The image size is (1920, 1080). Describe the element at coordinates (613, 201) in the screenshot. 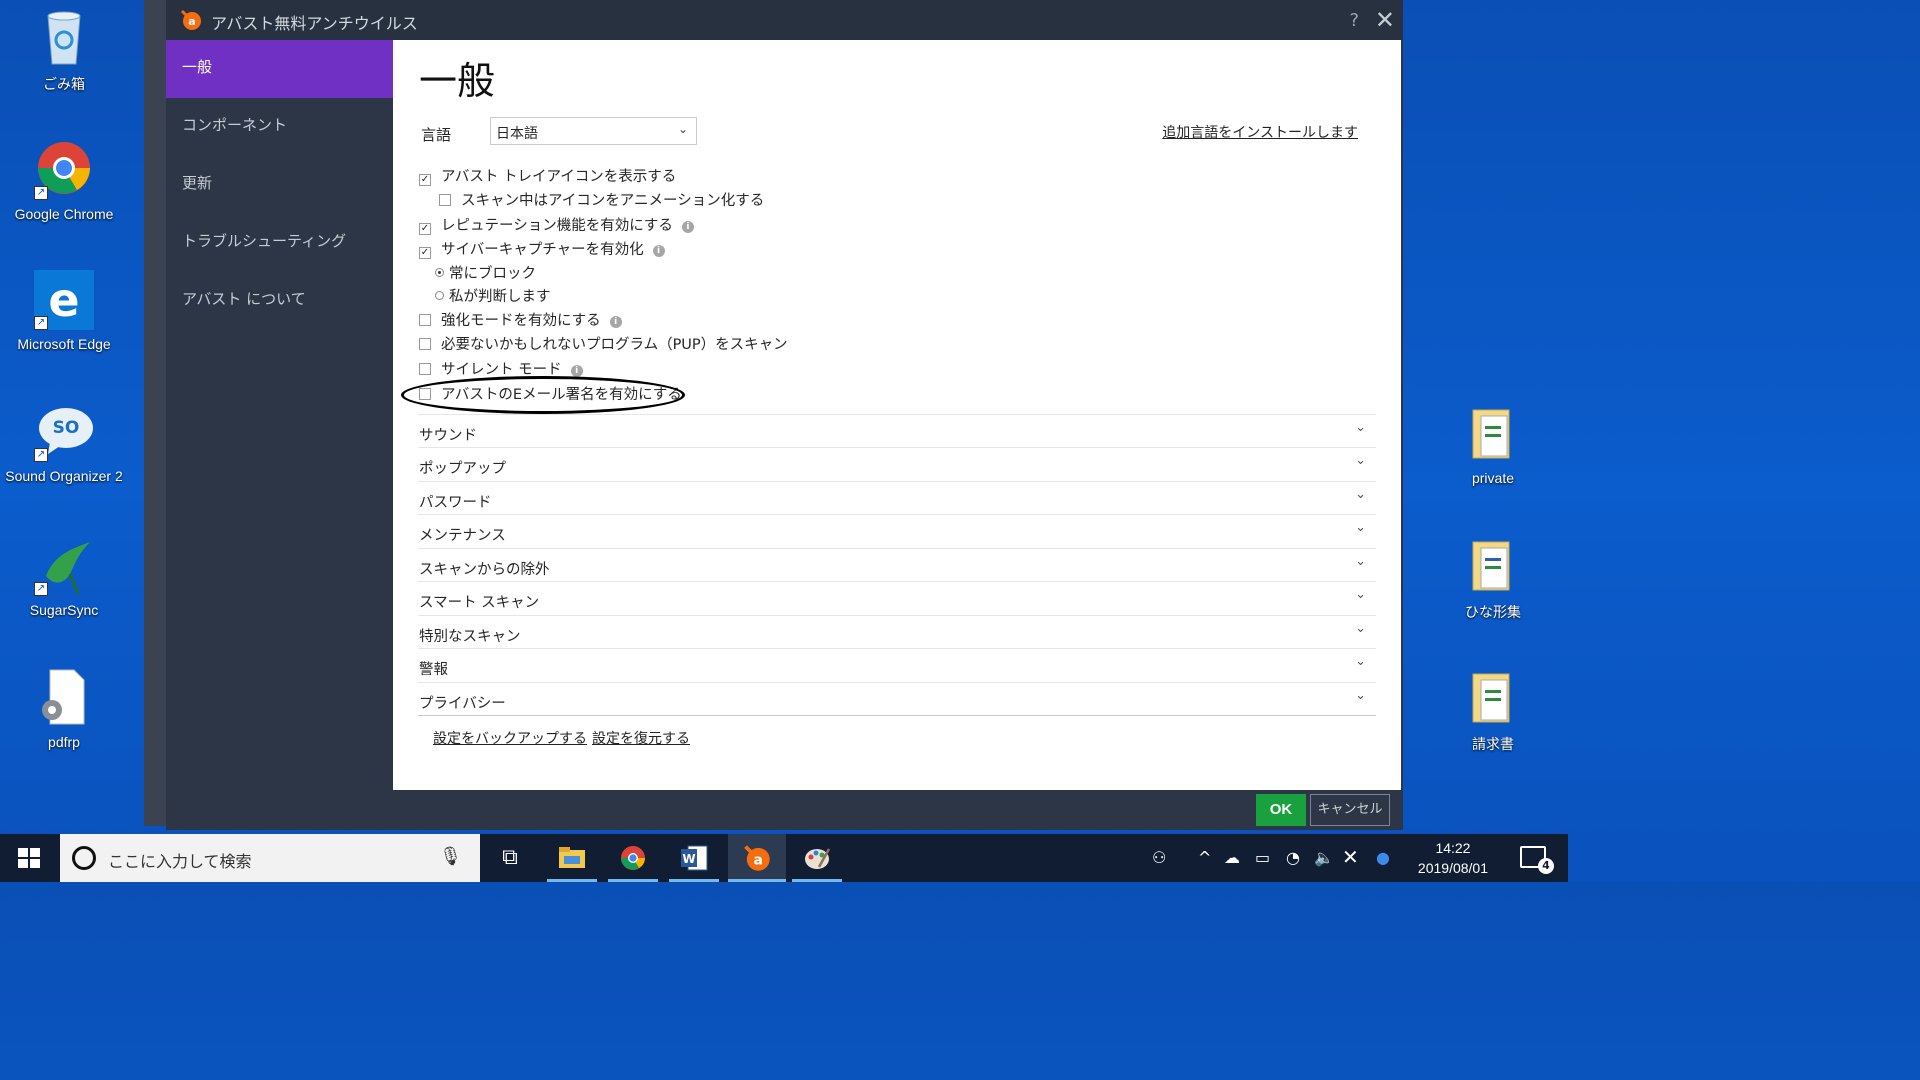

I see `option-label: スキャン中はアイコンをアニメーション化する` at that location.